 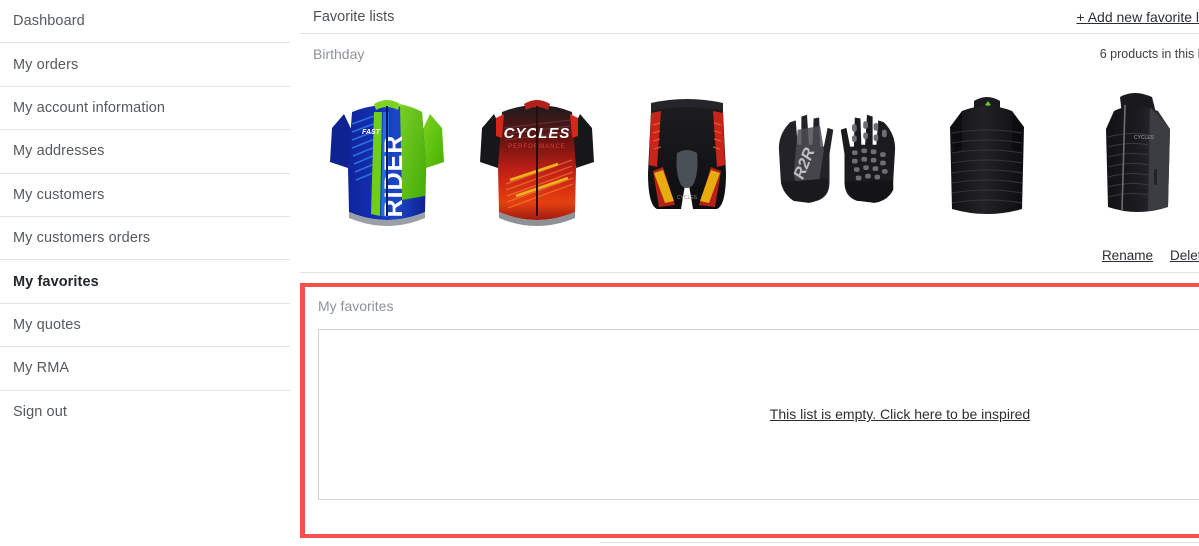 What do you see at coordinates (145, 369) in the screenshot?
I see `sidebar-item-my-rma: My RMA` at bounding box center [145, 369].